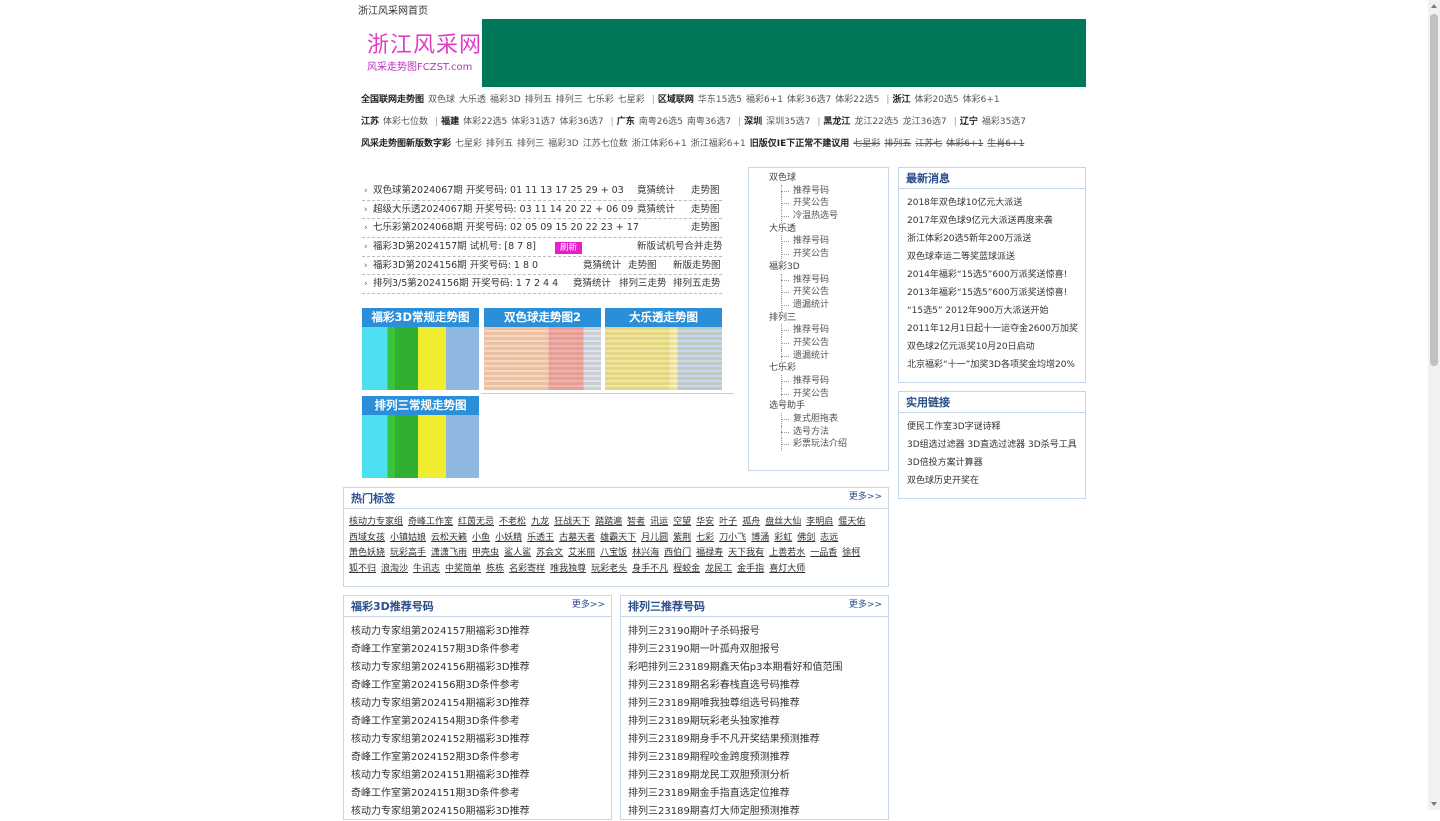 The height and width of the screenshot is (821, 1440). What do you see at coordinates (1434, 804) in the screenshot?
I see `scroll-down-icon` at bounding box center [1434, 804].